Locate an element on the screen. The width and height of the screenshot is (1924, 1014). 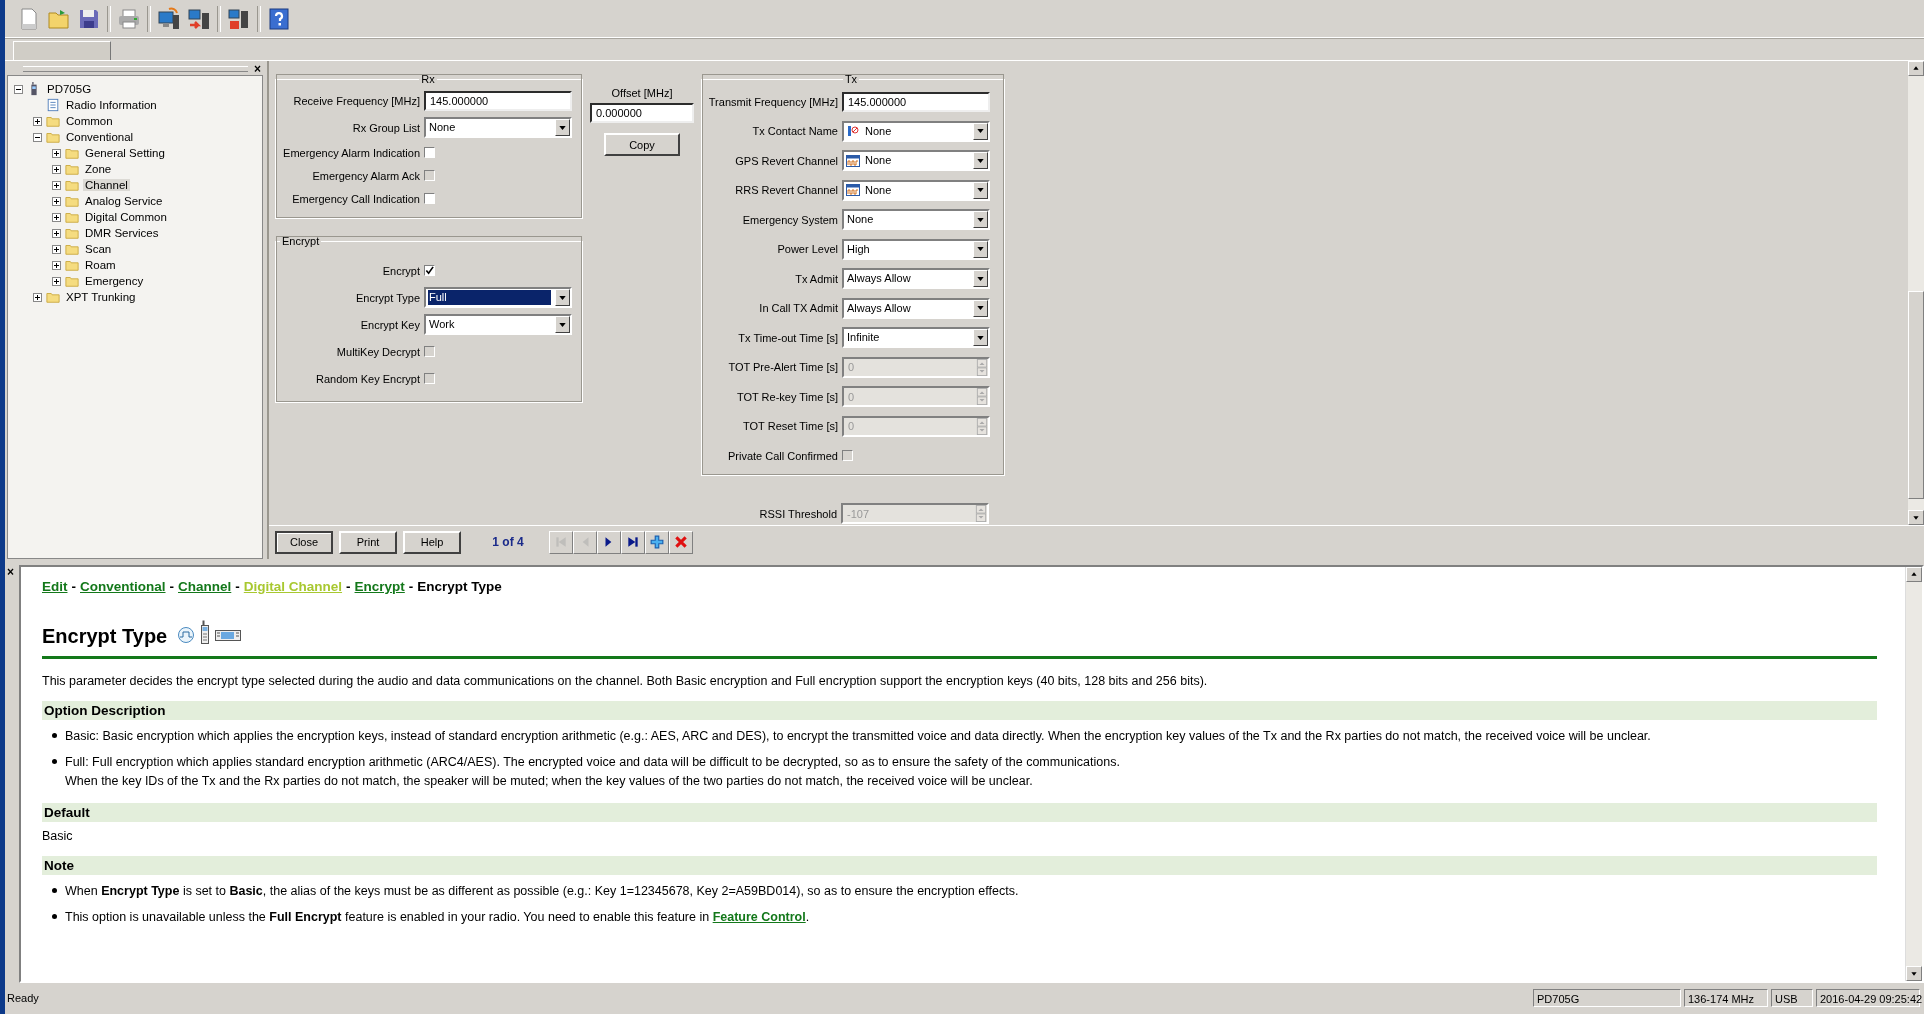
tree-item: DMR Services is located at coordinates (122, 233).